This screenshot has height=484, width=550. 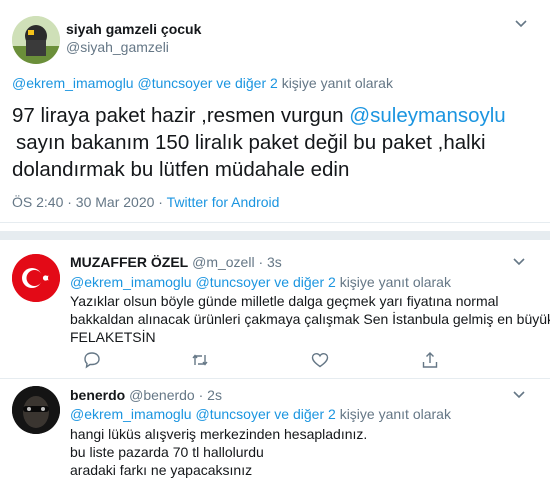 I want to click on retweet-icon, so click(x=200, y=360).